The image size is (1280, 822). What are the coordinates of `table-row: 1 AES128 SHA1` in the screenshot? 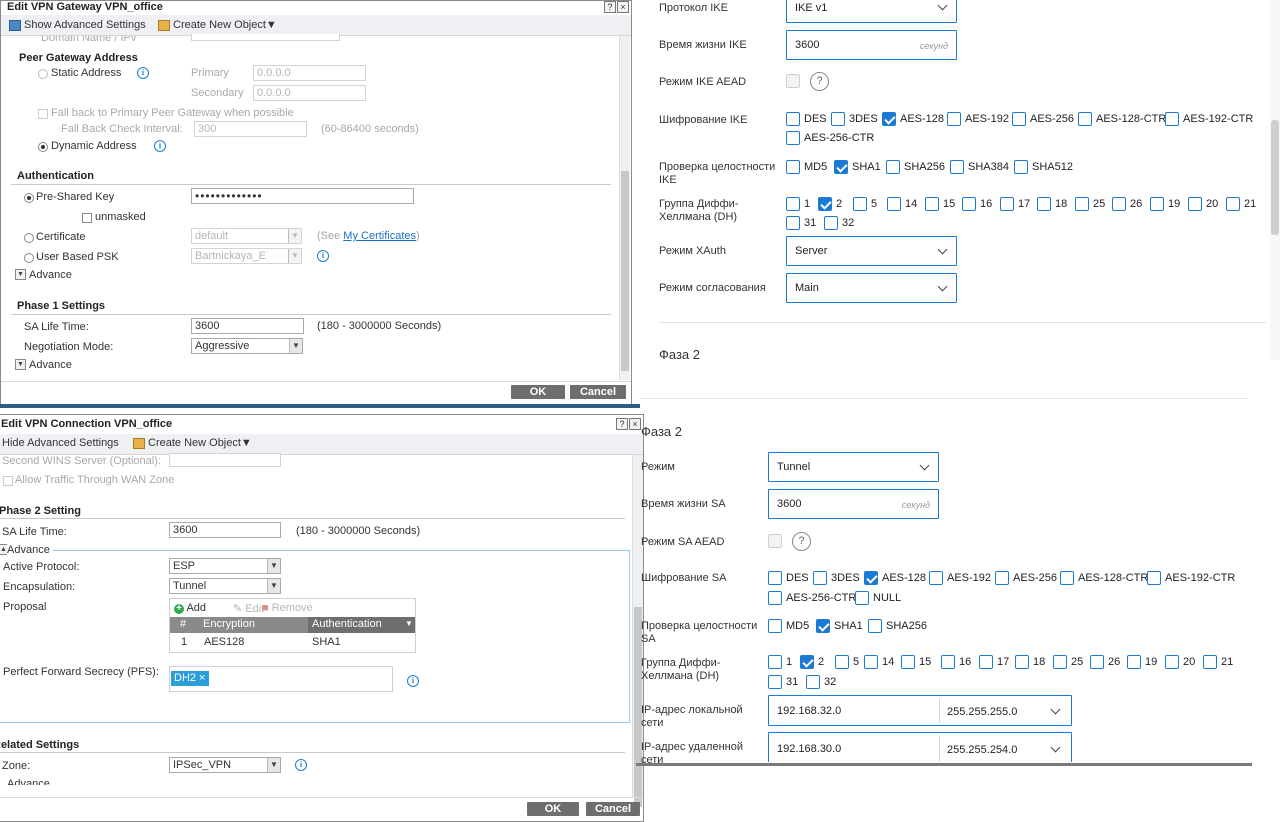 It's located at (292, 642).